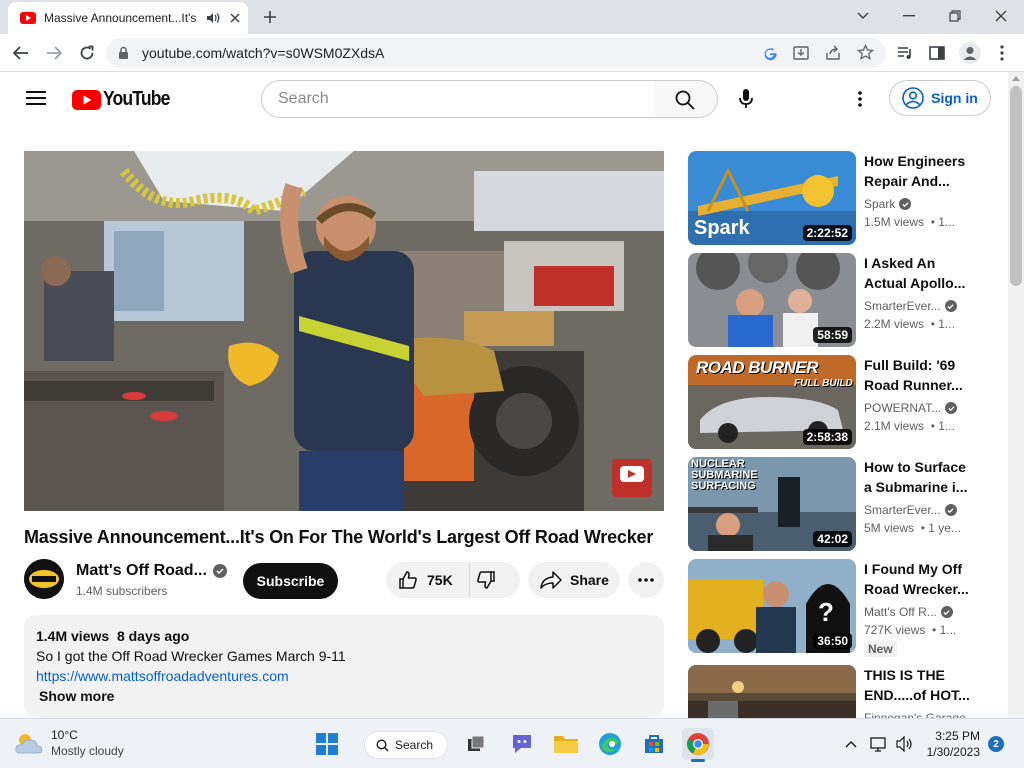  I want to click on new-badge: New, so click(880, 649).